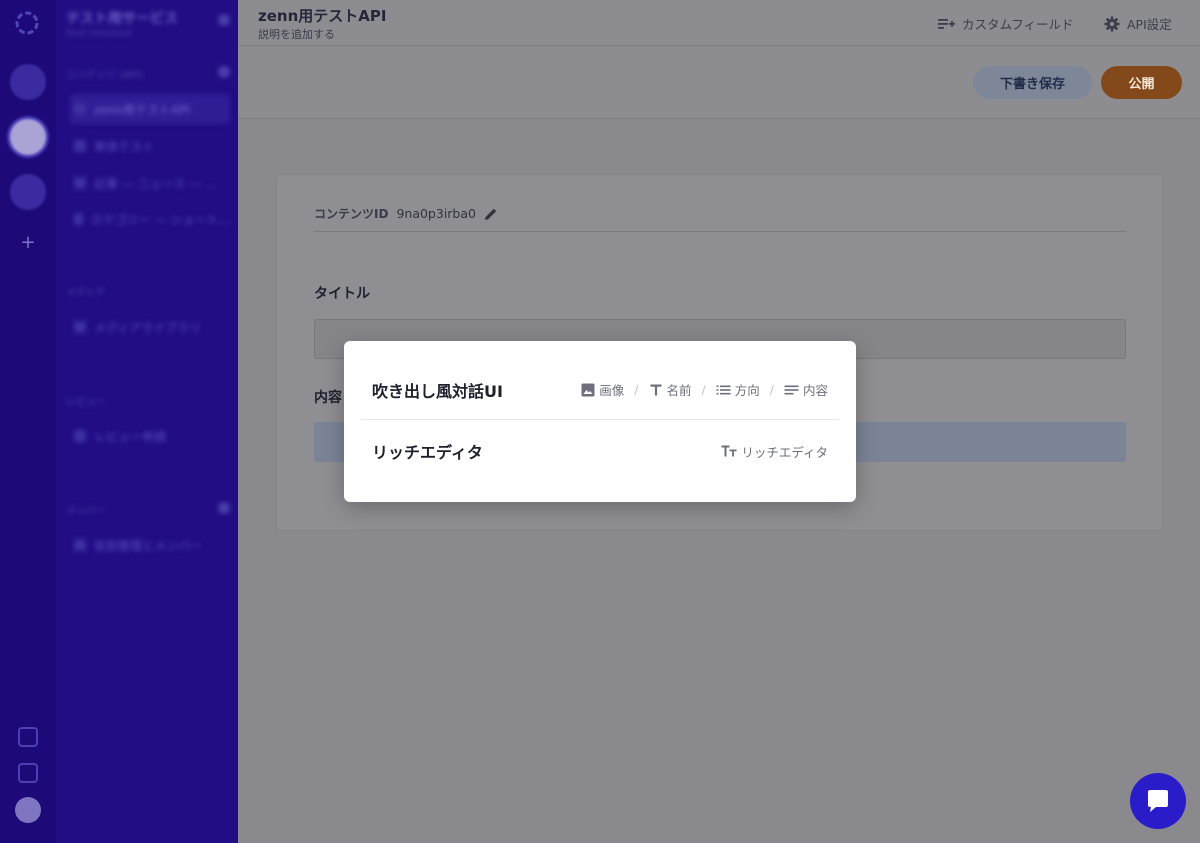 Image resolution: width=1200 pixels, height=843 pixels. I want to click on sidebar-item-label: 役割管理とメンバー, so click(148, 545).